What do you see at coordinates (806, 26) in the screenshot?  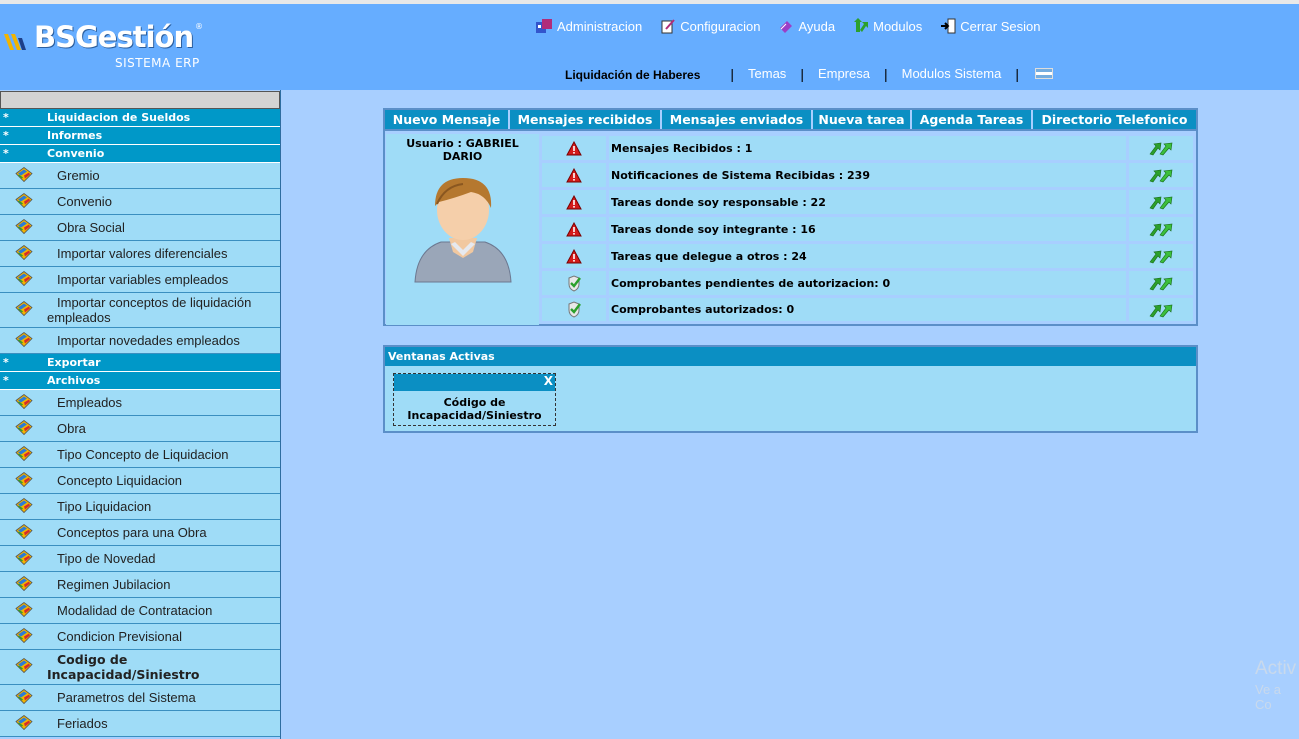 I see `nav-ayuda: Ayuda` at bounding box center [806, 26].